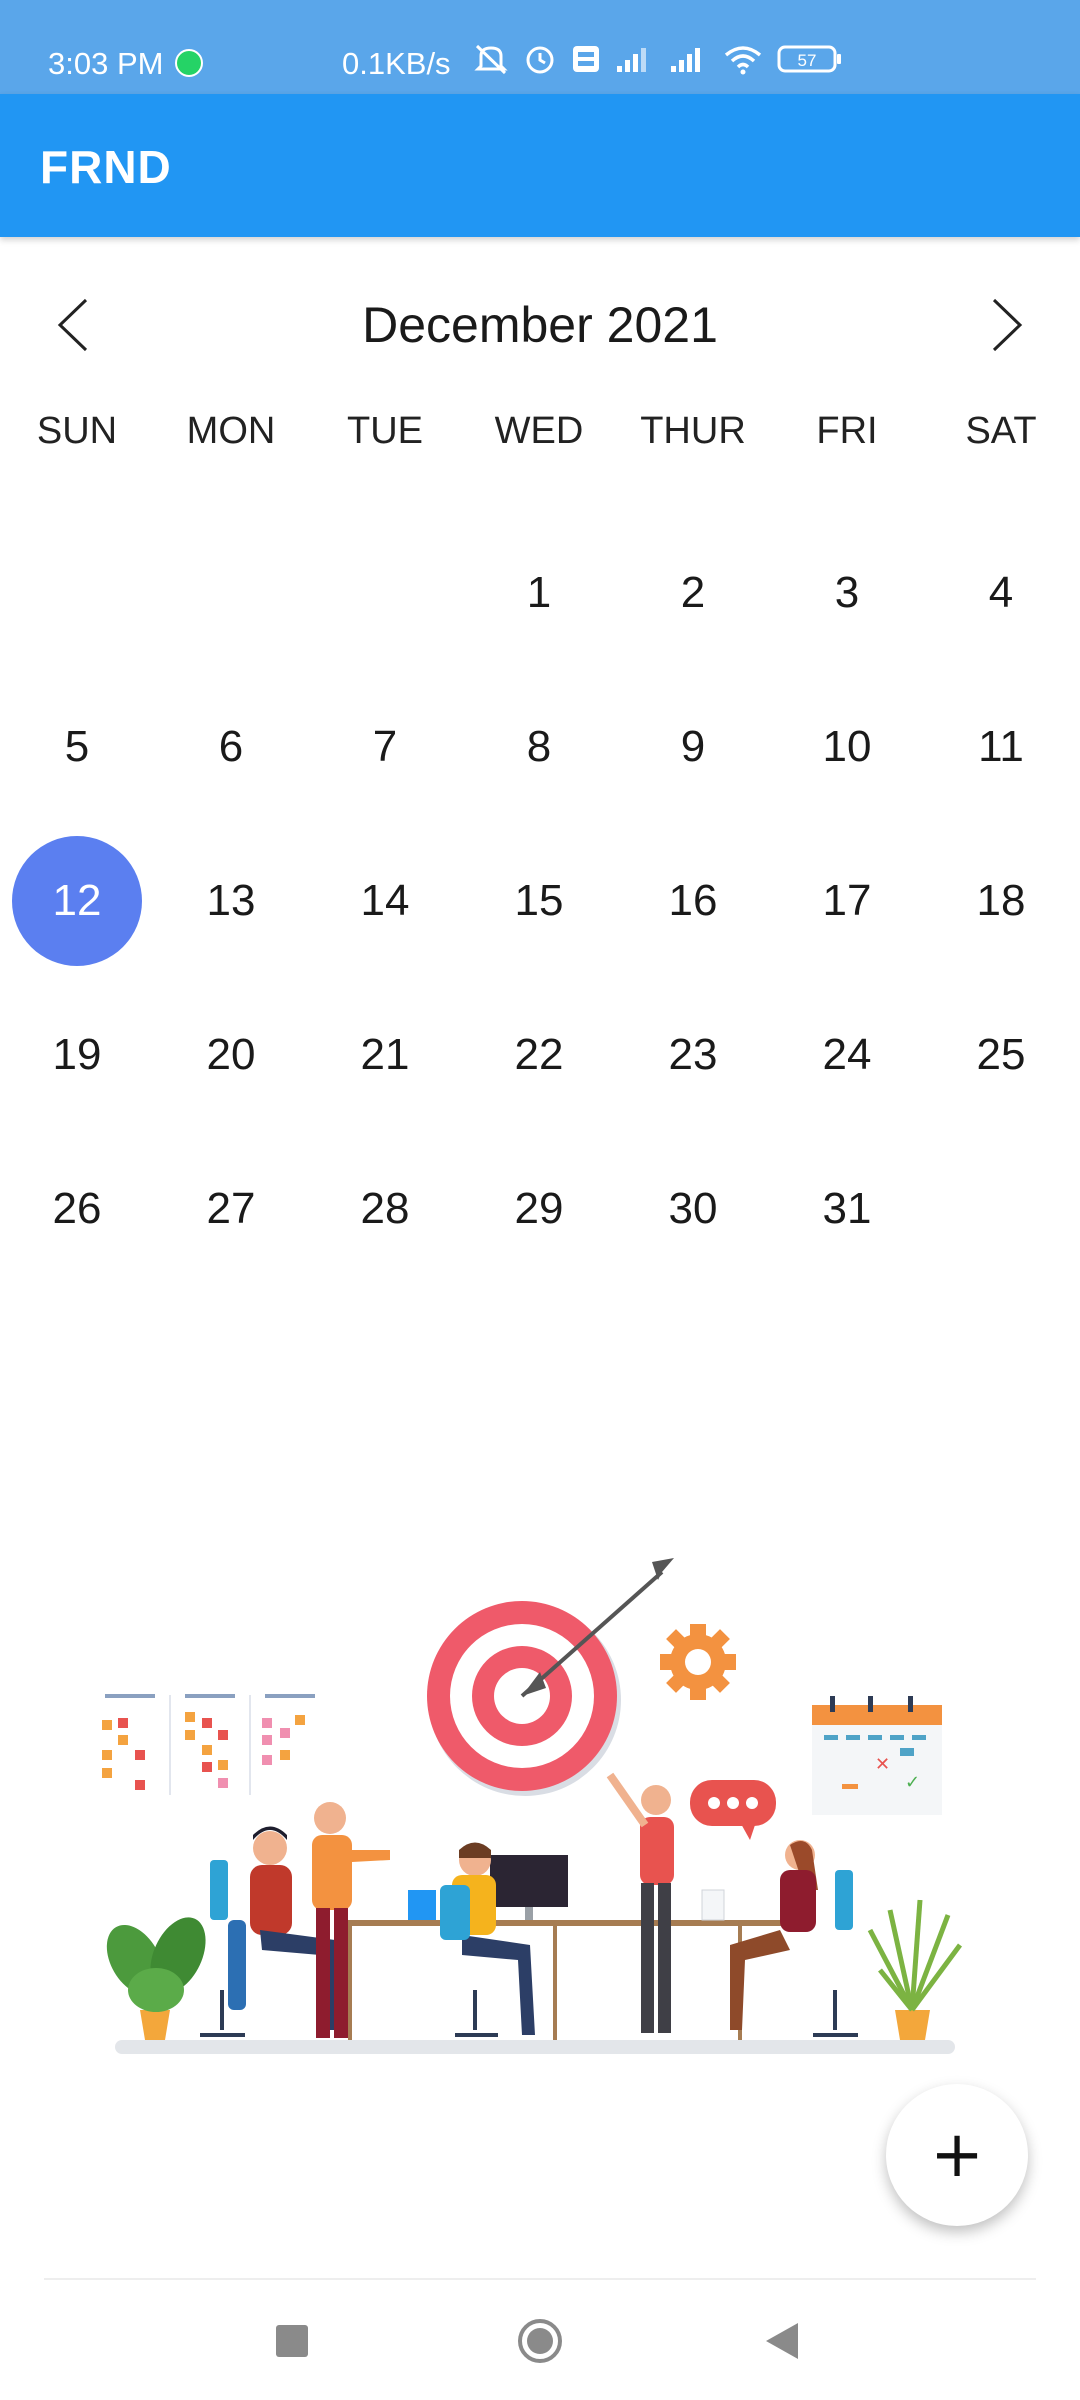 This screenshot has width=1080, height=2400. I want to click on next-month-button, so click(1005, 325).